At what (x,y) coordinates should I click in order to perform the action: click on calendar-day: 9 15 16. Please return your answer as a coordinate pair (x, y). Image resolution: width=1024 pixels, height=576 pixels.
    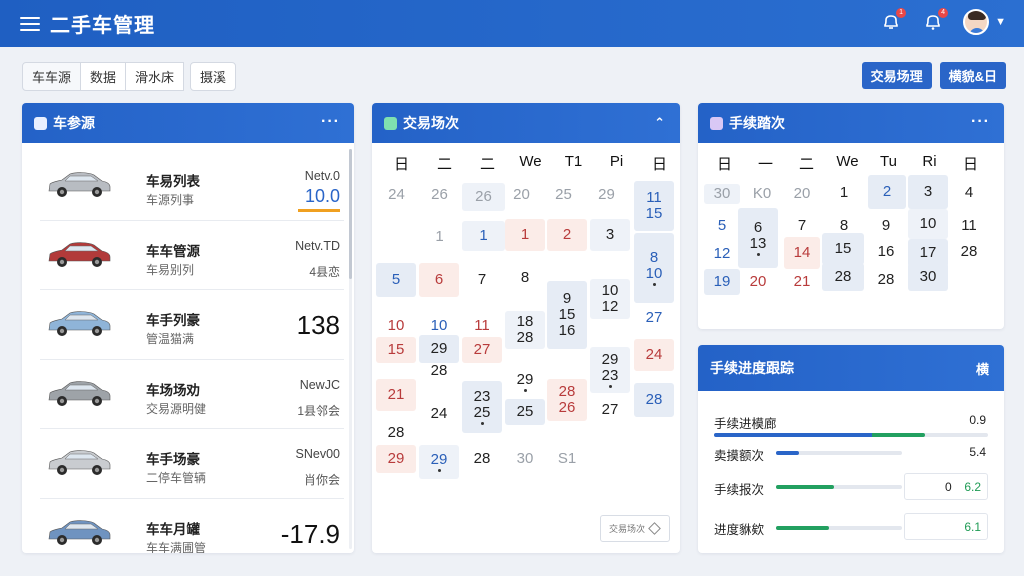
    Looking at the image, I should click on (567, 315).